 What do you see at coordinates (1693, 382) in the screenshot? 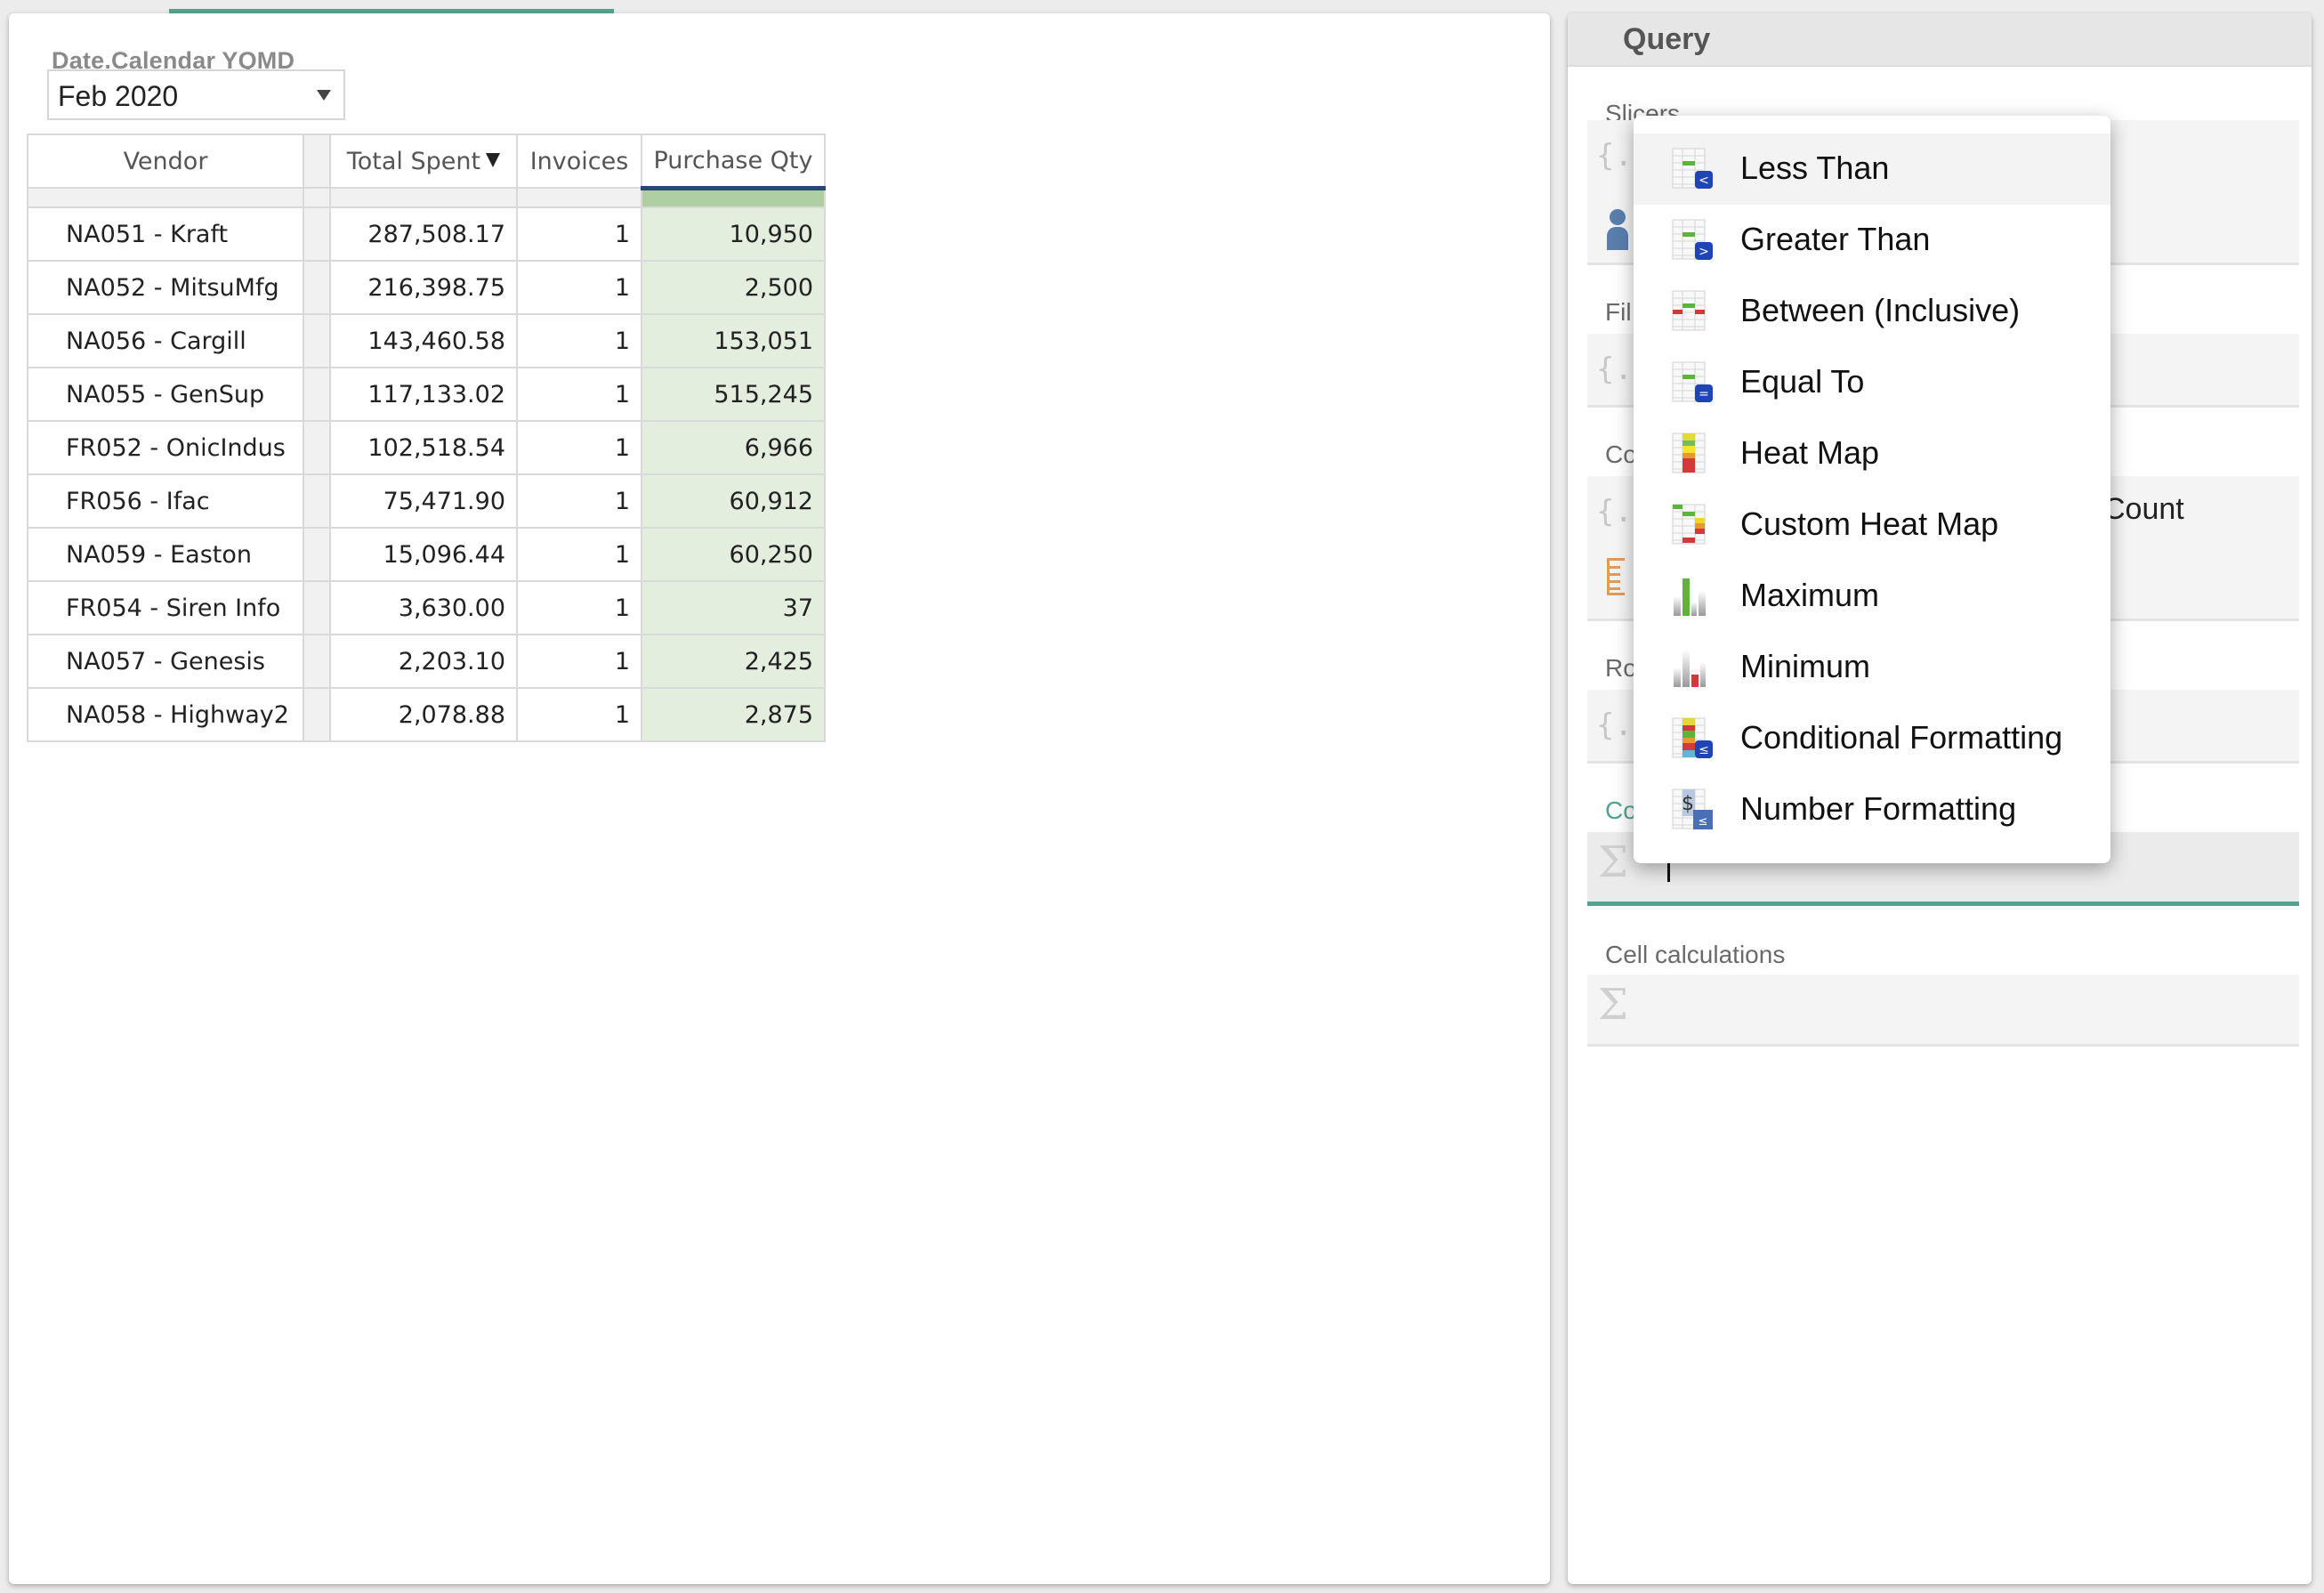
I see `equal-to-icon: =` at bounding box center [1693, 382].